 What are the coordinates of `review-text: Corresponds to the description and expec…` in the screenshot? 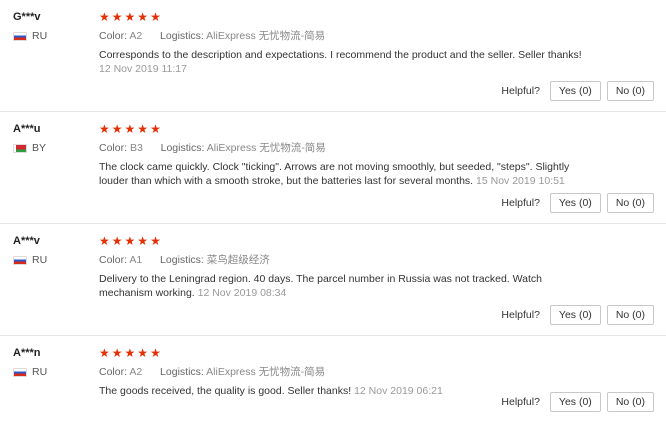 It's located at (344, 62).